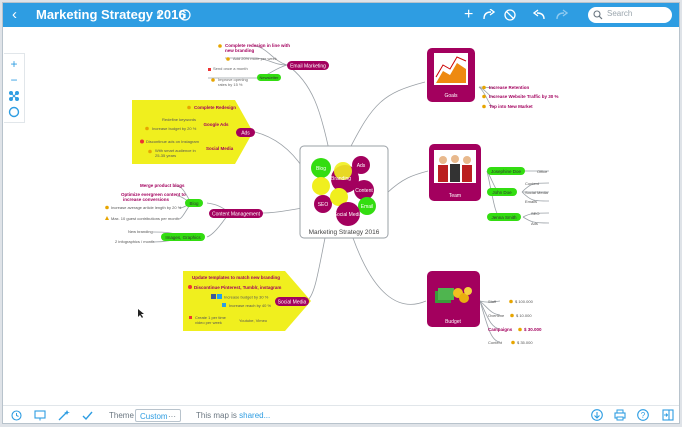  Describe the element at coordinates (510, 15) in the screenshot. I see `block-icon` at that location.